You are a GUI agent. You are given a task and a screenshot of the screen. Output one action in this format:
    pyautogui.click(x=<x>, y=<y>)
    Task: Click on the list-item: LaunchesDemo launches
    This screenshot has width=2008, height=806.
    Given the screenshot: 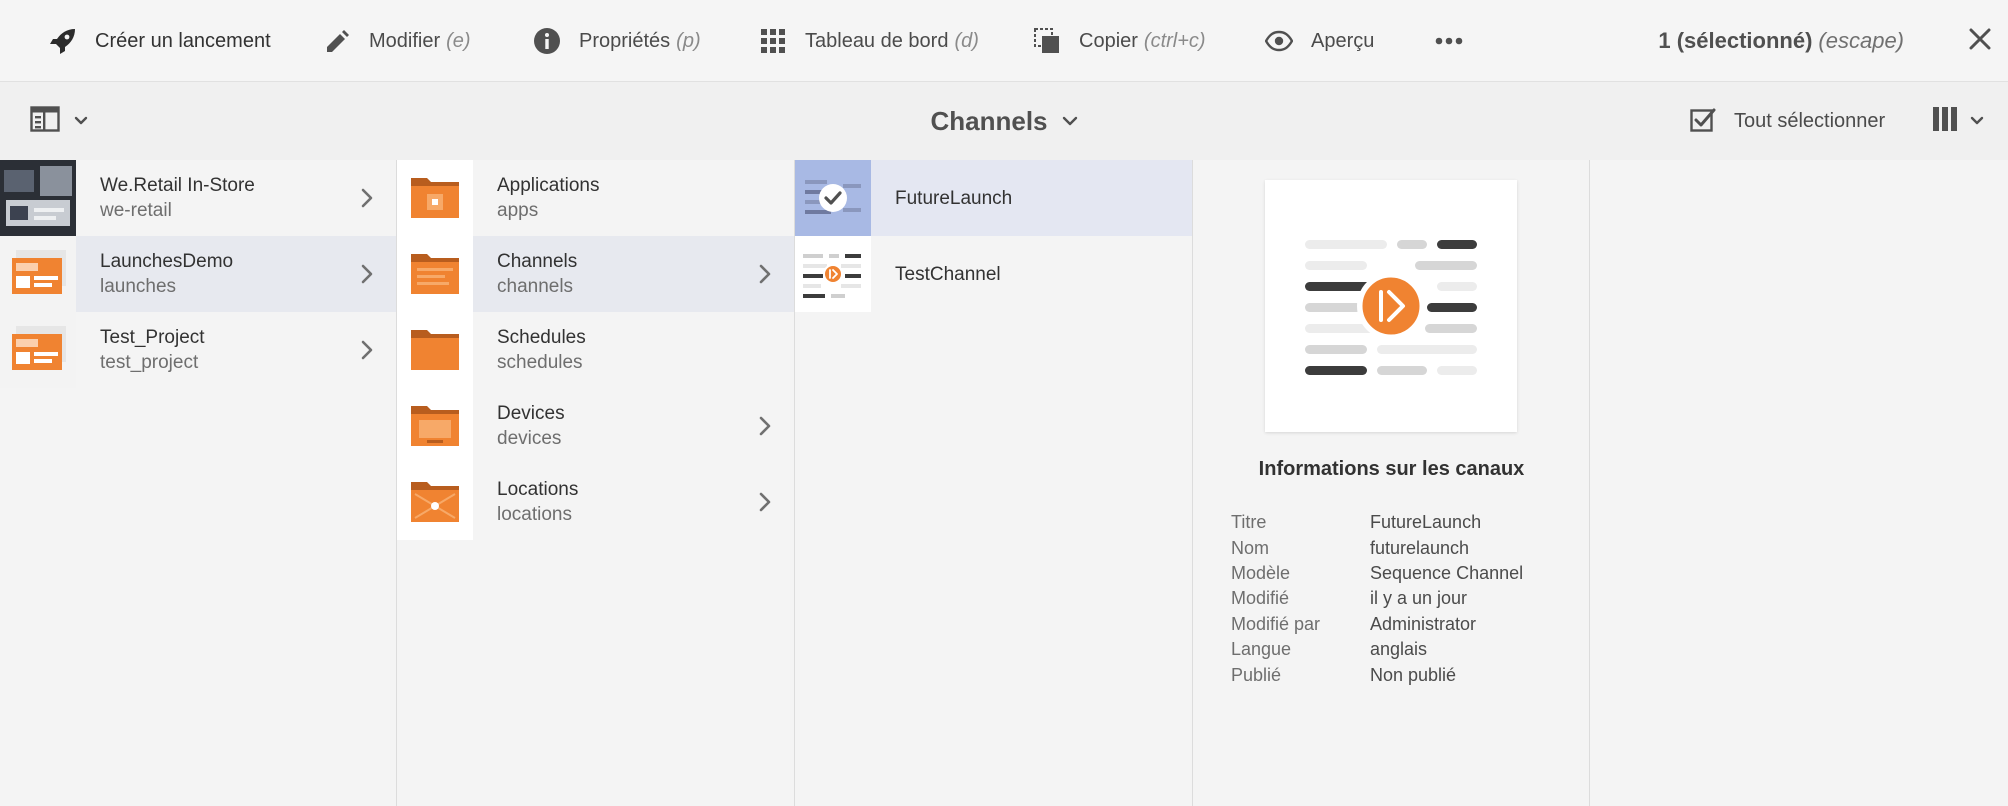 What is the action you would take?
    pyautogui.click(x=198, y=274)
    